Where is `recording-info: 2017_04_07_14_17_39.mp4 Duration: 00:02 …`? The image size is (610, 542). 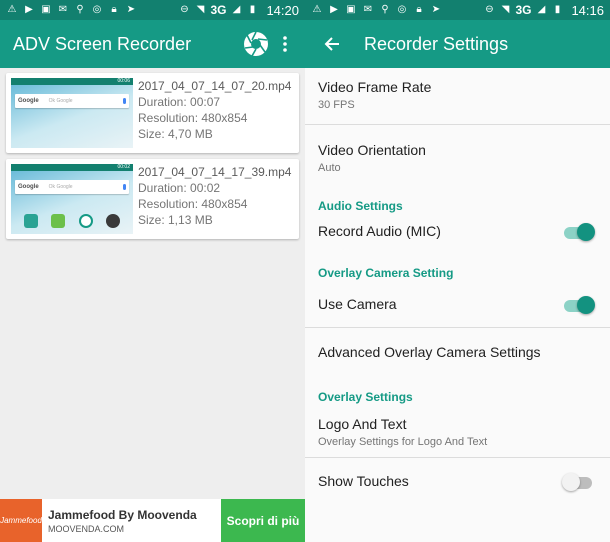
recording-info: 2017_04_07_14_17_39.mp4 Duration: 00:02 … is located at coordinates (212, 199).